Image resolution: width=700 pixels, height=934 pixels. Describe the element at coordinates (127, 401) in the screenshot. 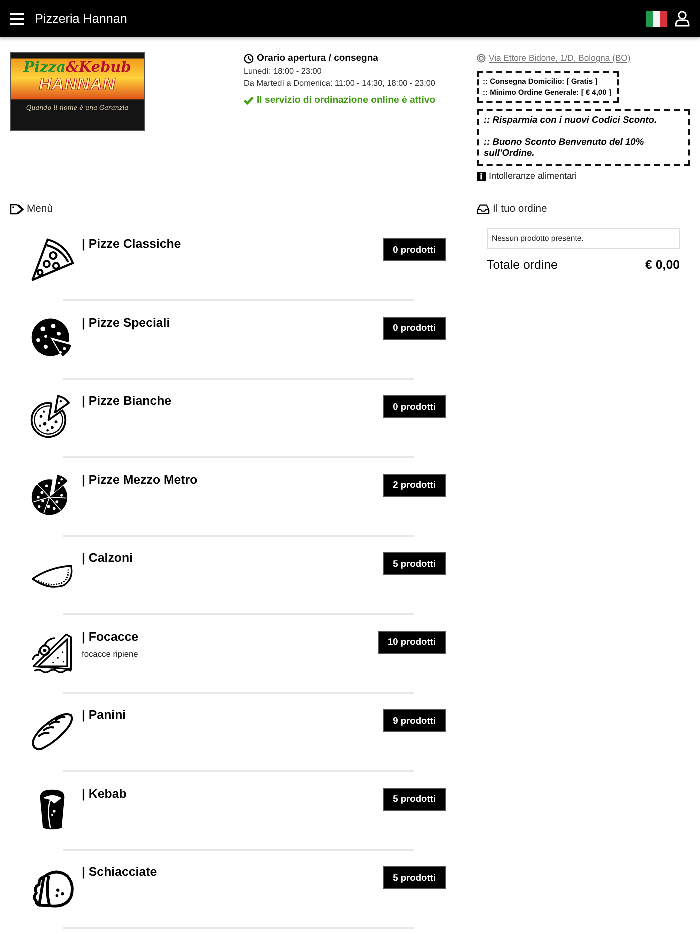

I see `category-title: | Pizze Bianche` at that location.